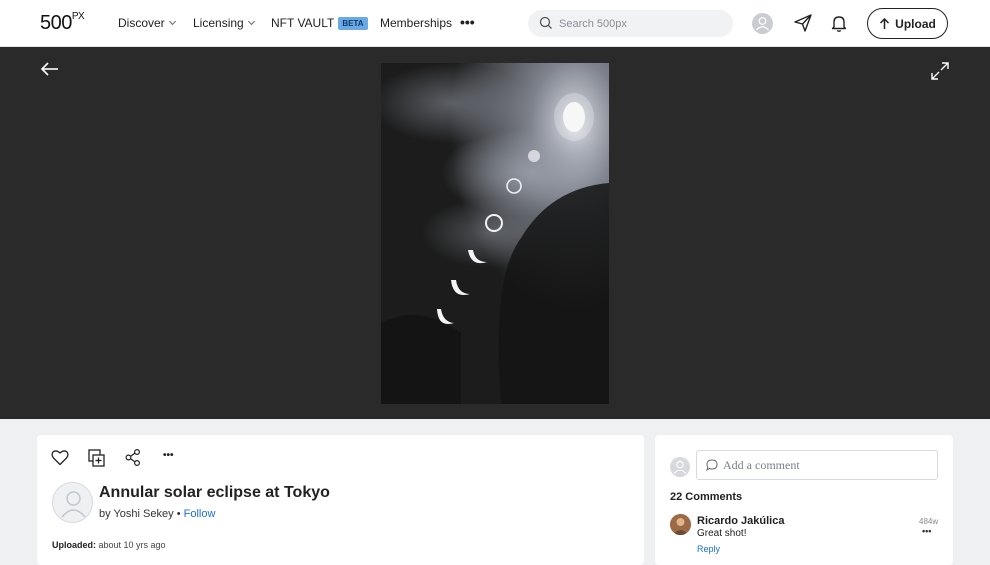  I want to click on nav-nft-vault: NFT VAULT BETA, so click(319, 23).